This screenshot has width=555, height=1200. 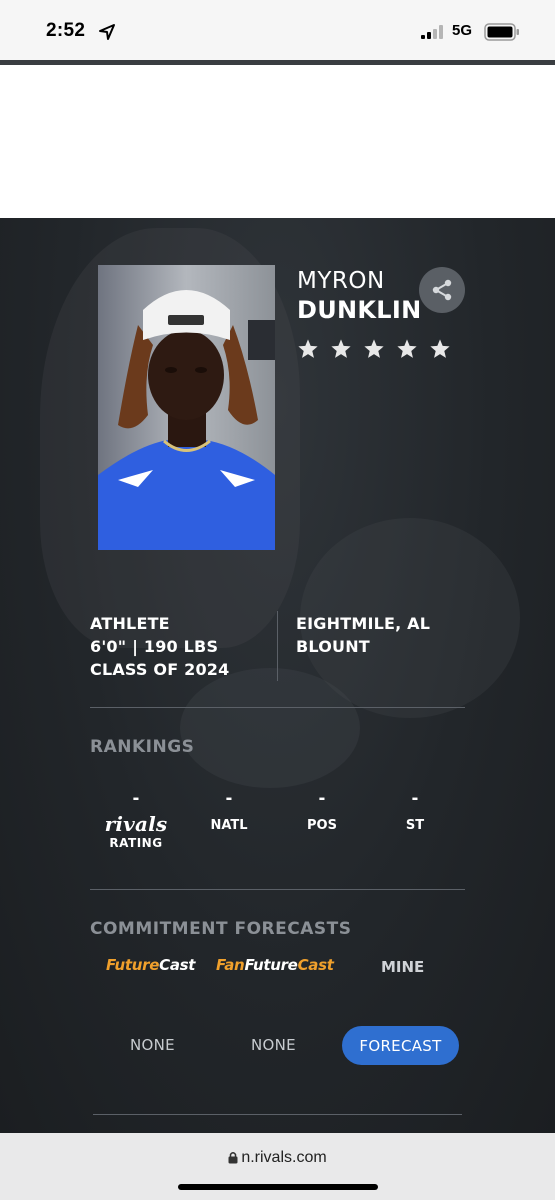 I want to click on player-photo, so click(x=186, y=407).